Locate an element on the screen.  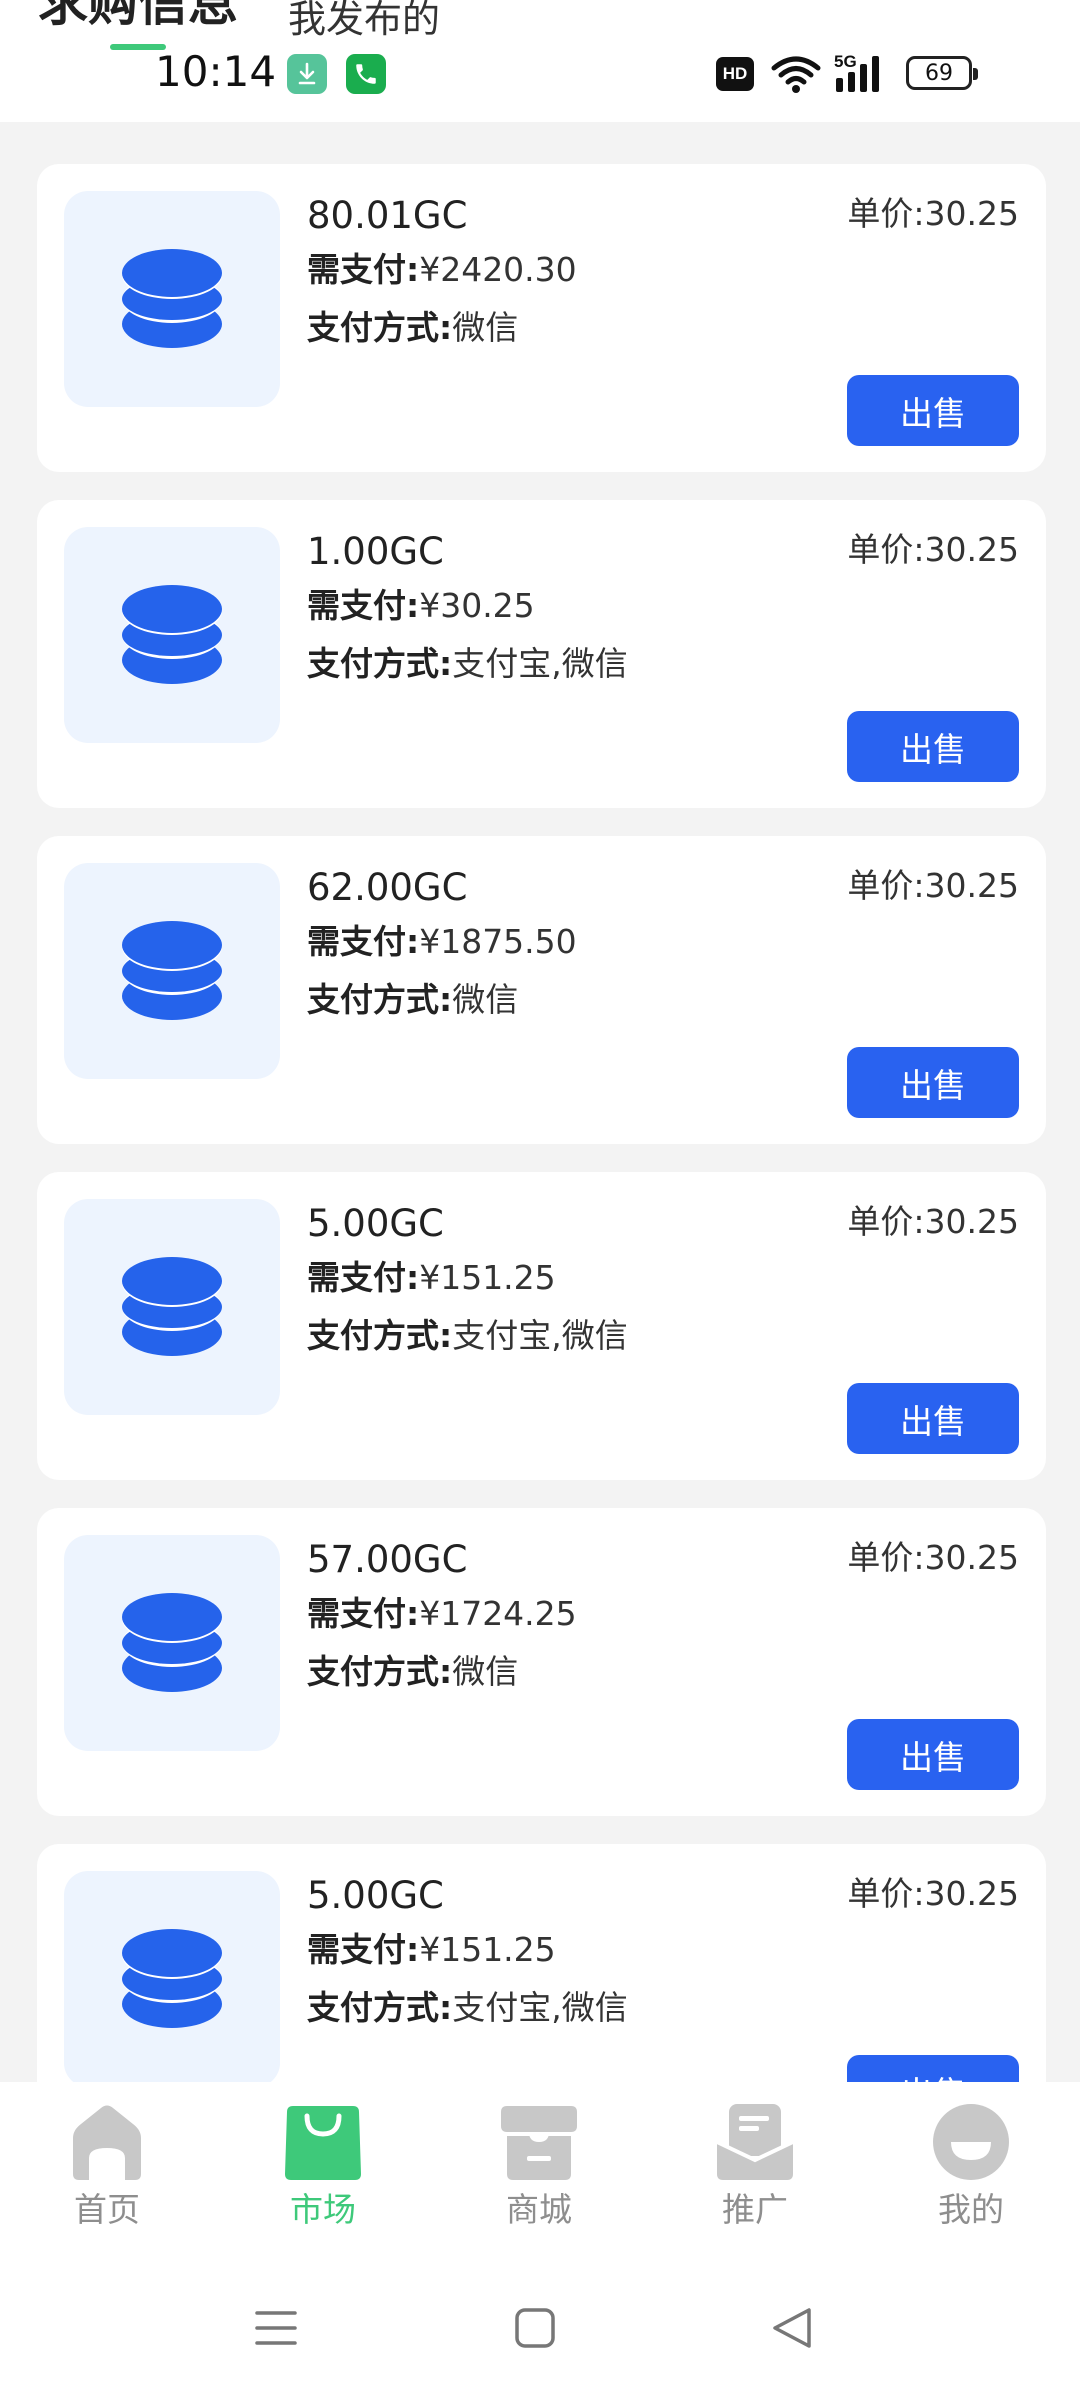
pay-value: ¥2420.30 is located at coordinates (498, 269).